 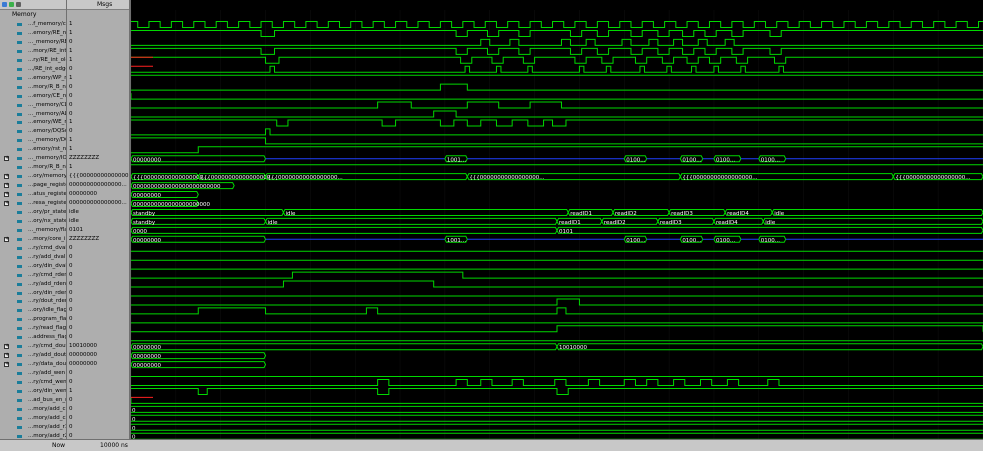 What do you see at coordinates (33, 60) in the screenshot?
I see `signal-row: ...ry/RE_int_old` at bounding box center [33, 60].